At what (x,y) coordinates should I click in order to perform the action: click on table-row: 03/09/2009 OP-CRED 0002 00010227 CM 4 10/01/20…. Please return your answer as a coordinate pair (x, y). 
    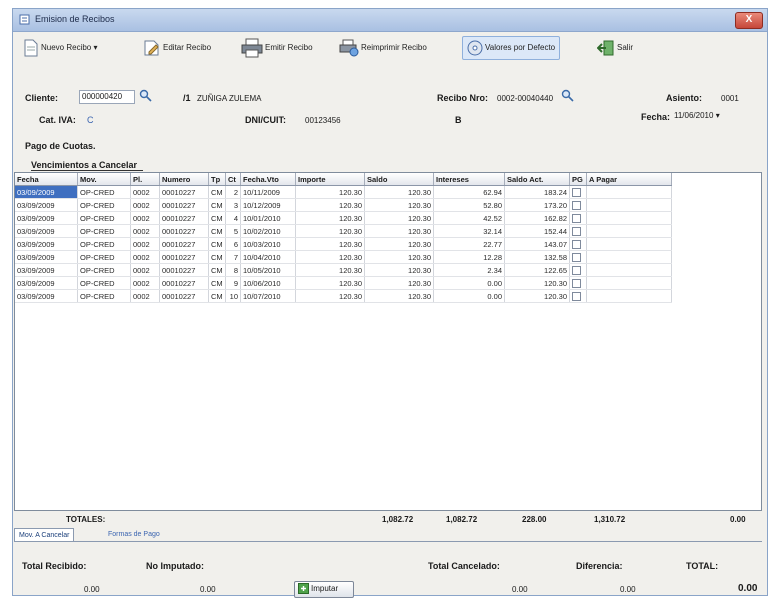
    Looking at the image, I should click on (343, 218).